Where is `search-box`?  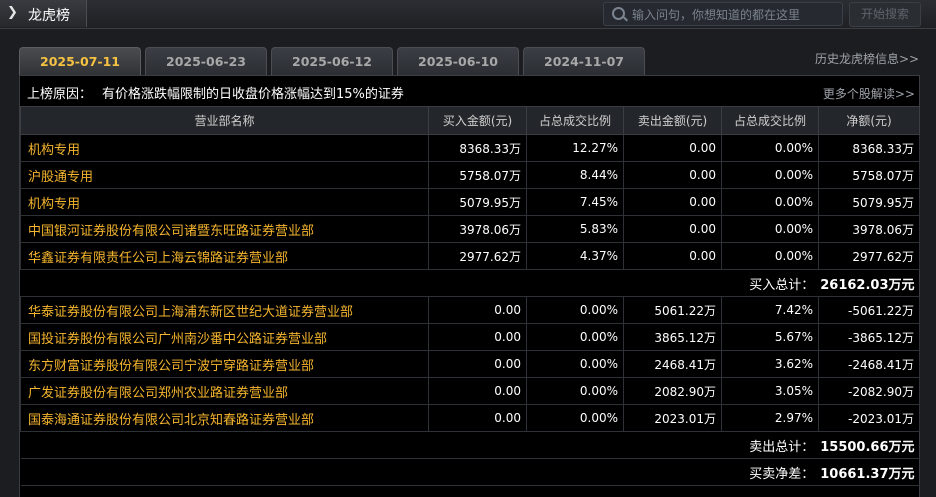 search-box is located at coordinates (723, 14).